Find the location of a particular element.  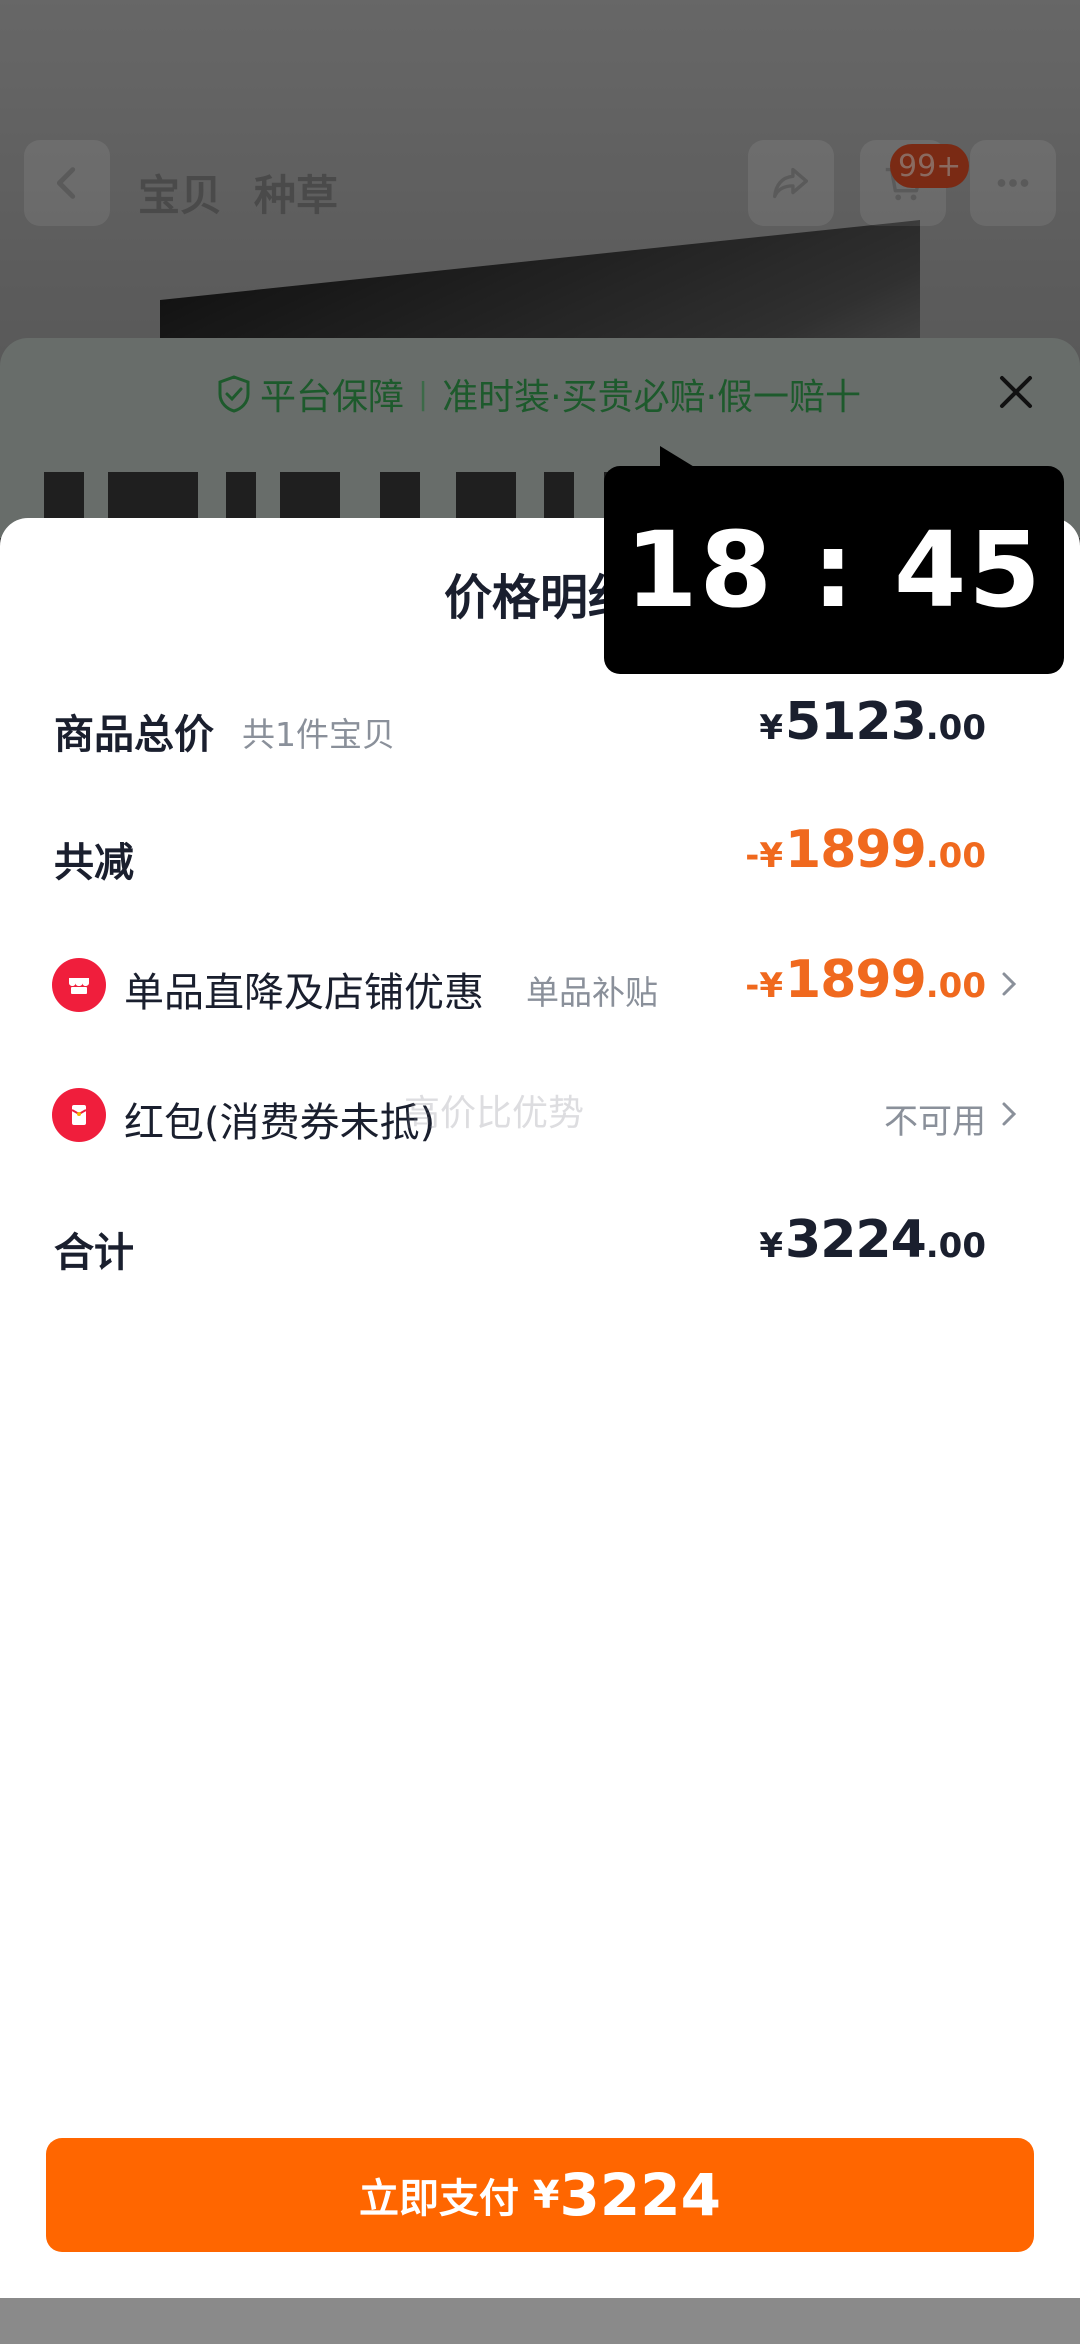

guarantee-bar: 平台保障 | 准时装·买贵必赔·假一赔十 is located at coordinates (538, 394).